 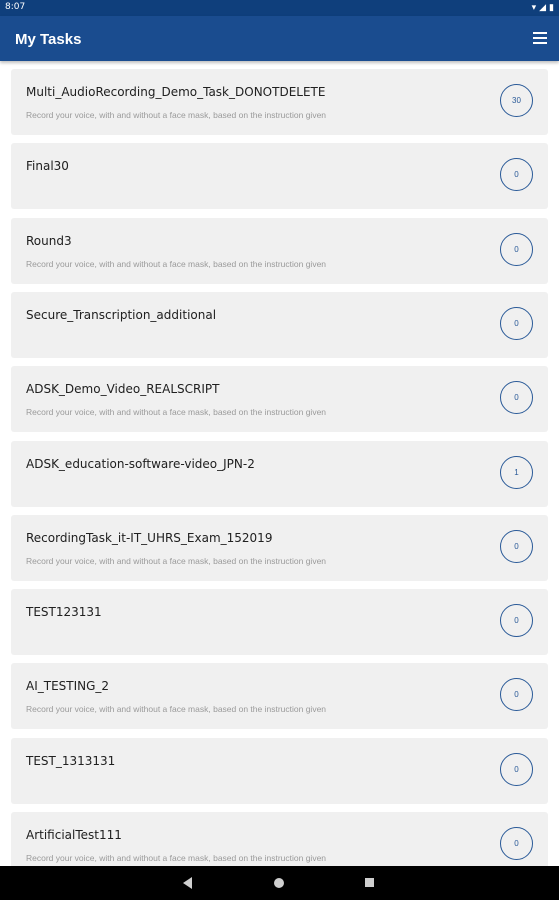 I want to click on home-icon, so click(x=279, y=883).